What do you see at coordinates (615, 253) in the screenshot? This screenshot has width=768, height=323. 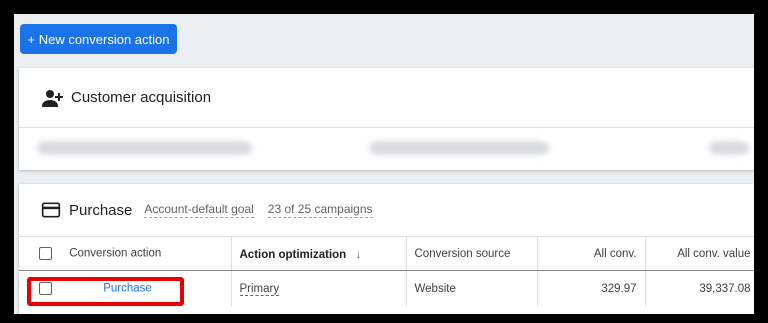 I see `column-label-all-conv: All conv.` at bounding box center [615, 253].